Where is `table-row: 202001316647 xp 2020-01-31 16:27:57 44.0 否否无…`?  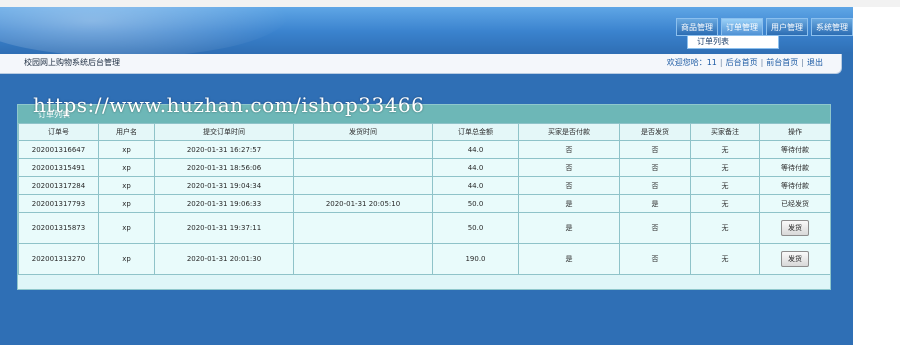 table-row: 202001316647 xp 2020-01-31 16:27:57 44.0 否否无… is located at coordinates (424, 149).